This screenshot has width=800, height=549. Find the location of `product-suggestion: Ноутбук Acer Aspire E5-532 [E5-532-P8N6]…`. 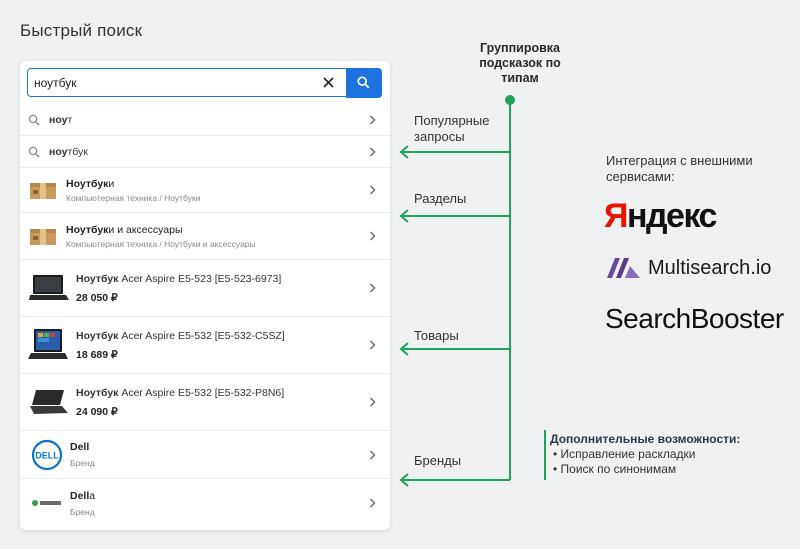

product-suggestion: Ноутбук Acer Aspire E5-532 [E5-532-P8N6]… is located at coordinates (205, 402).